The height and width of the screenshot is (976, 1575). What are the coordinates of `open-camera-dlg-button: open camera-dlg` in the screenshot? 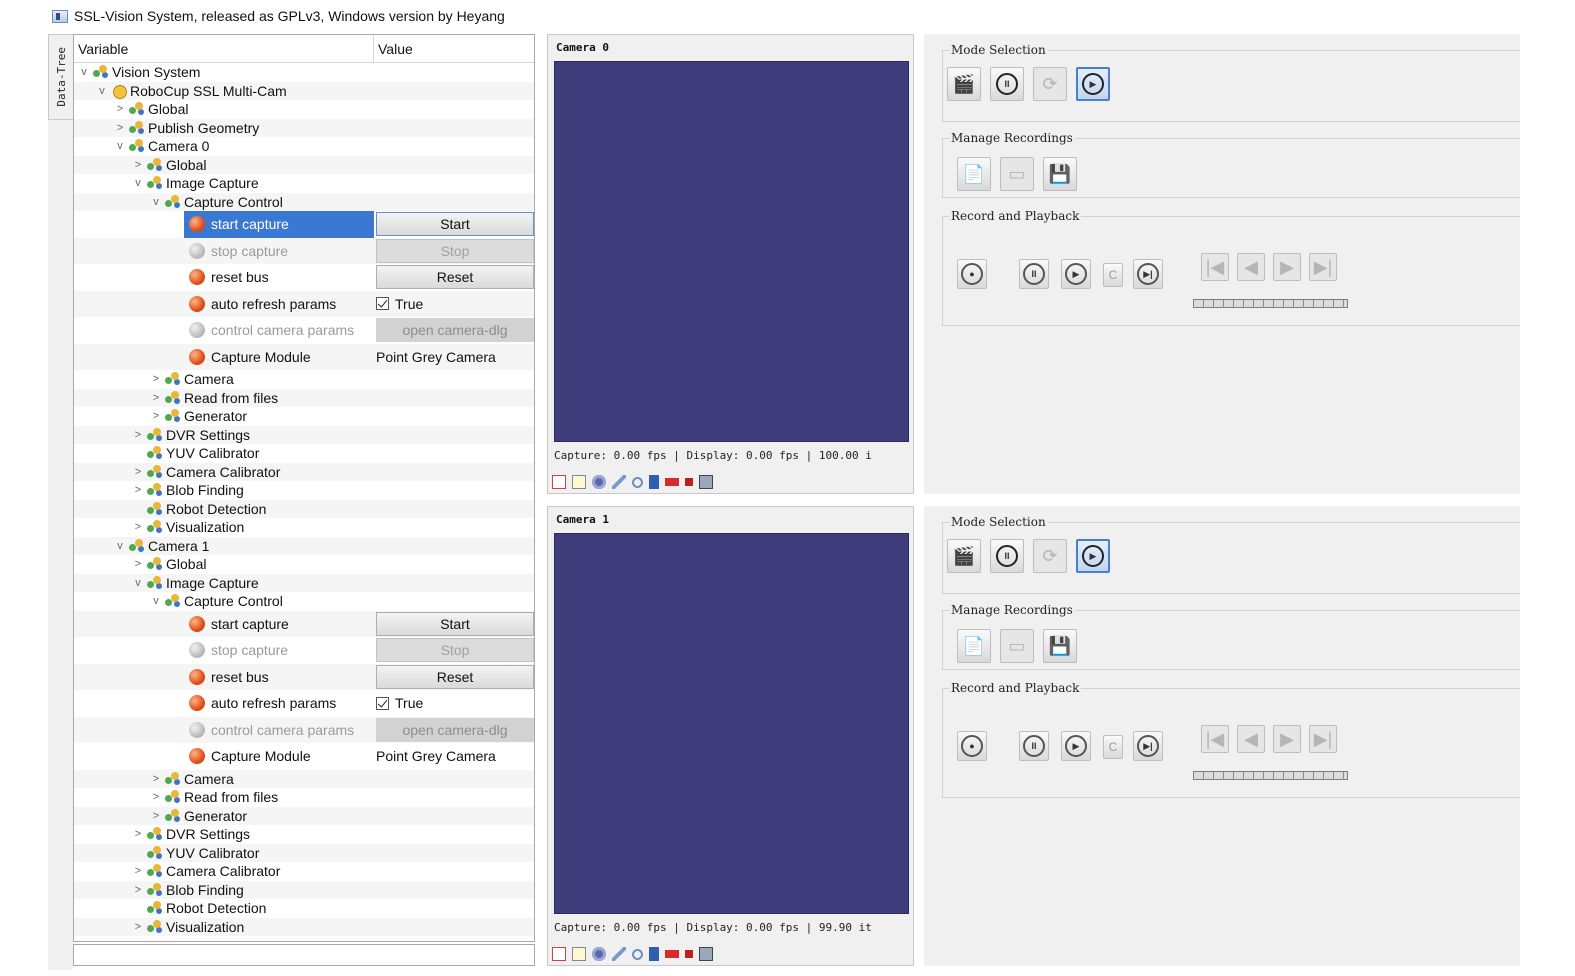 It's located at (455, 729).